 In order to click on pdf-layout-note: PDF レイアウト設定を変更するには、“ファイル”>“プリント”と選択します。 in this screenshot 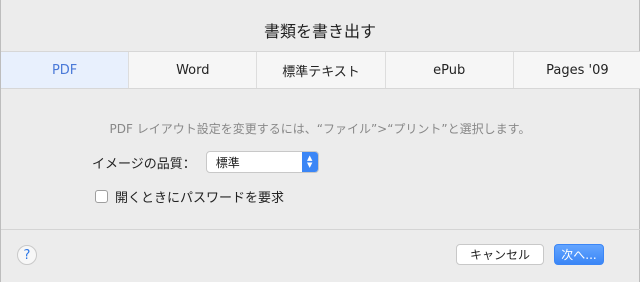, I will do `click(320, 129)`.